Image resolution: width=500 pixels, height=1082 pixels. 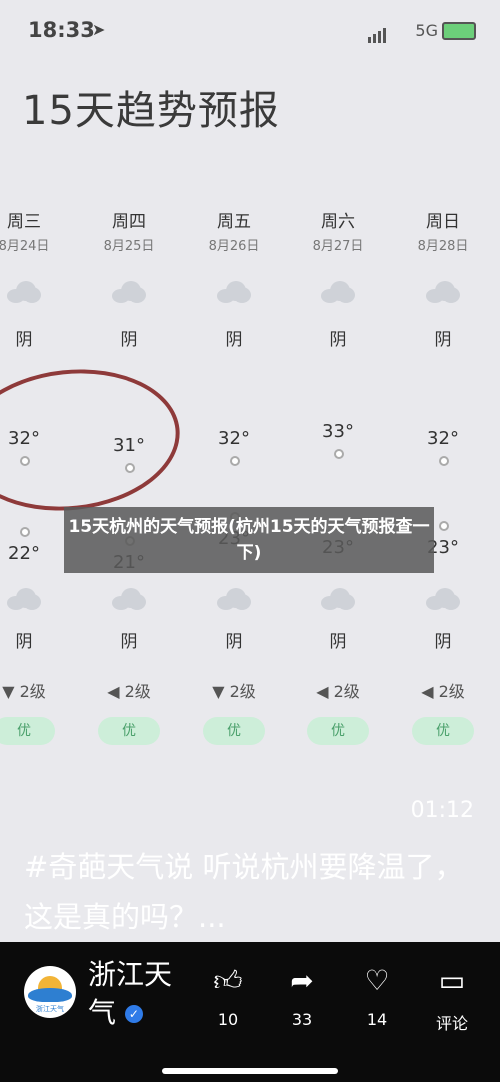 I want to click on forecast-date: 8月26日, so click(x=234, y=246).